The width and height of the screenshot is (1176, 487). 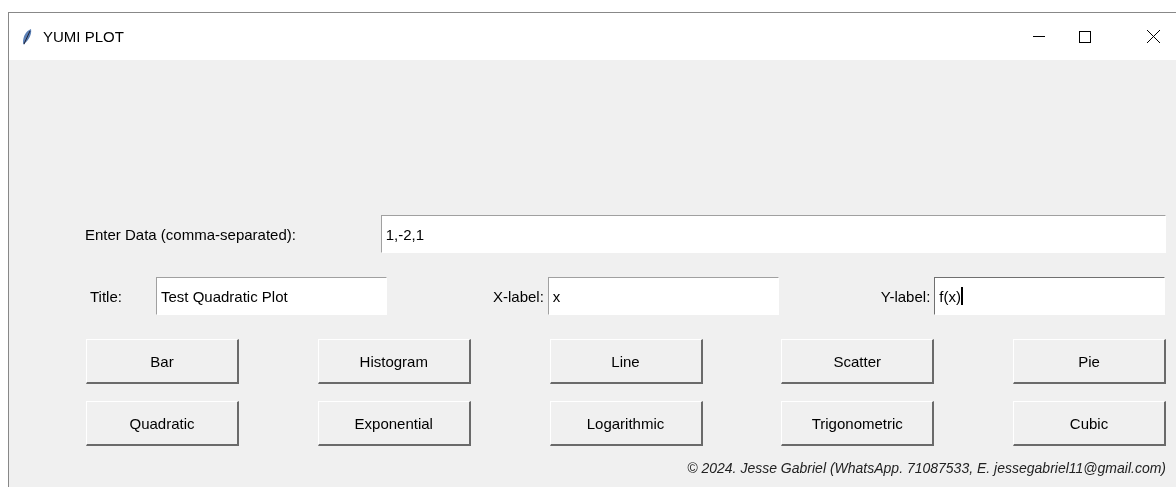 What do you see at coordinates (271, 296) in the screenshot?
I see `text-field: Test Quadratic Plot` at bounding box center [271, 296].